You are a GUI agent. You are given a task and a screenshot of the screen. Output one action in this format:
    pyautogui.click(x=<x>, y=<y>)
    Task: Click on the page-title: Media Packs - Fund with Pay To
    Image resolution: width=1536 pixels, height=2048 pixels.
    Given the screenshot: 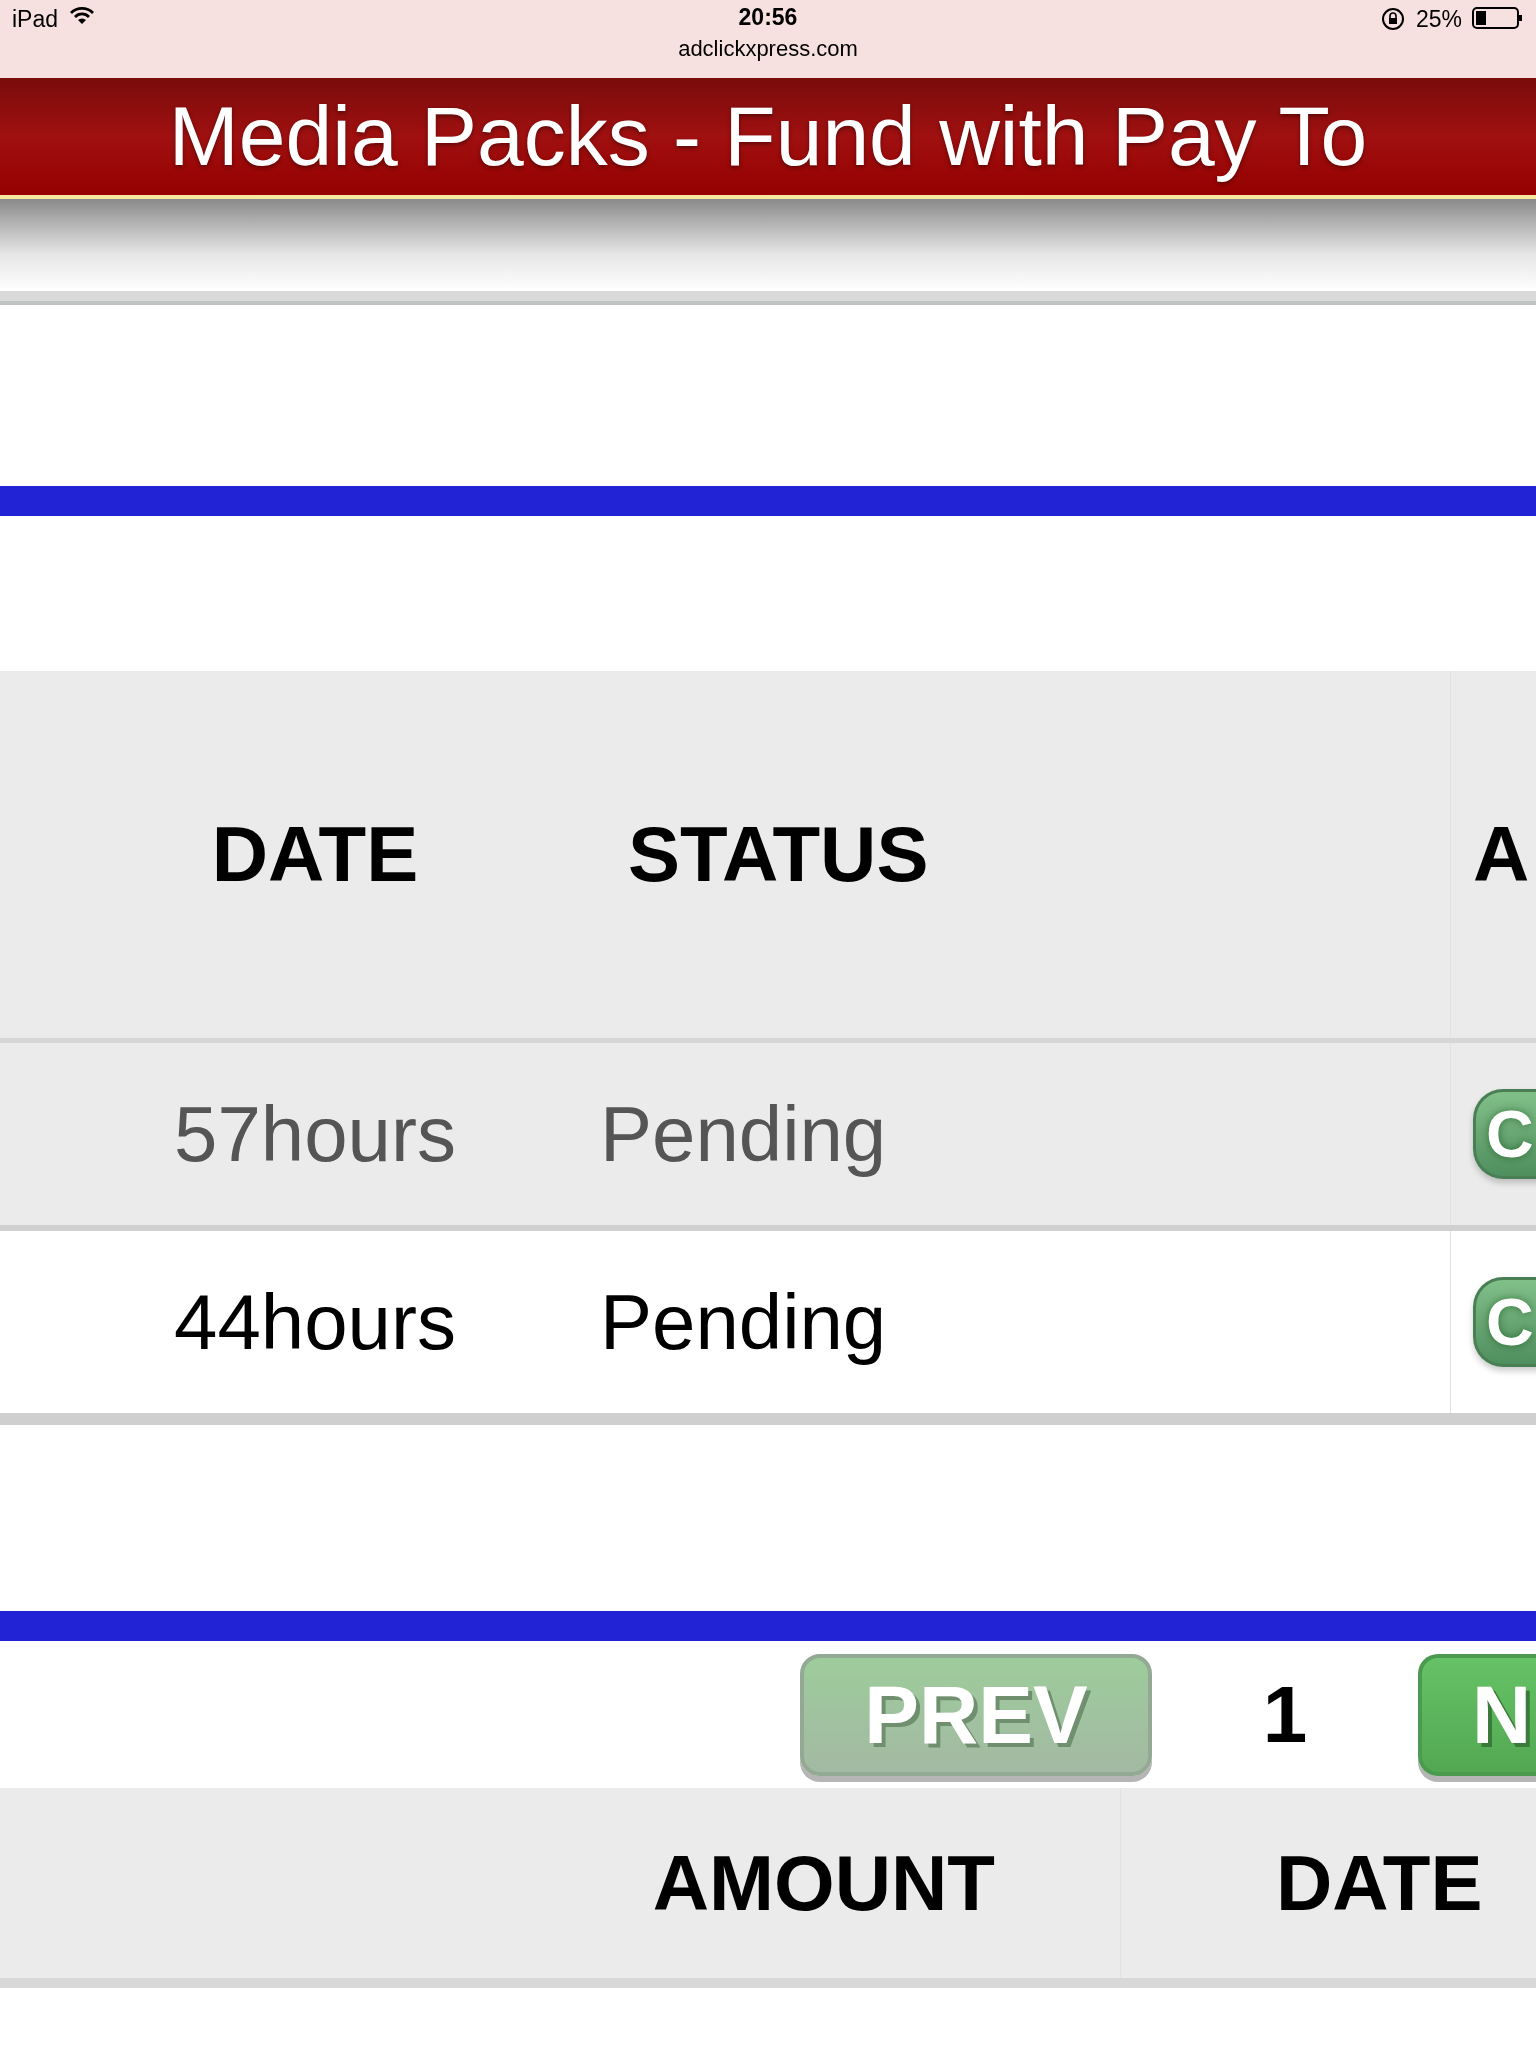 What is the action you would take?
    pyautogui.click(x=768, y=136)
    